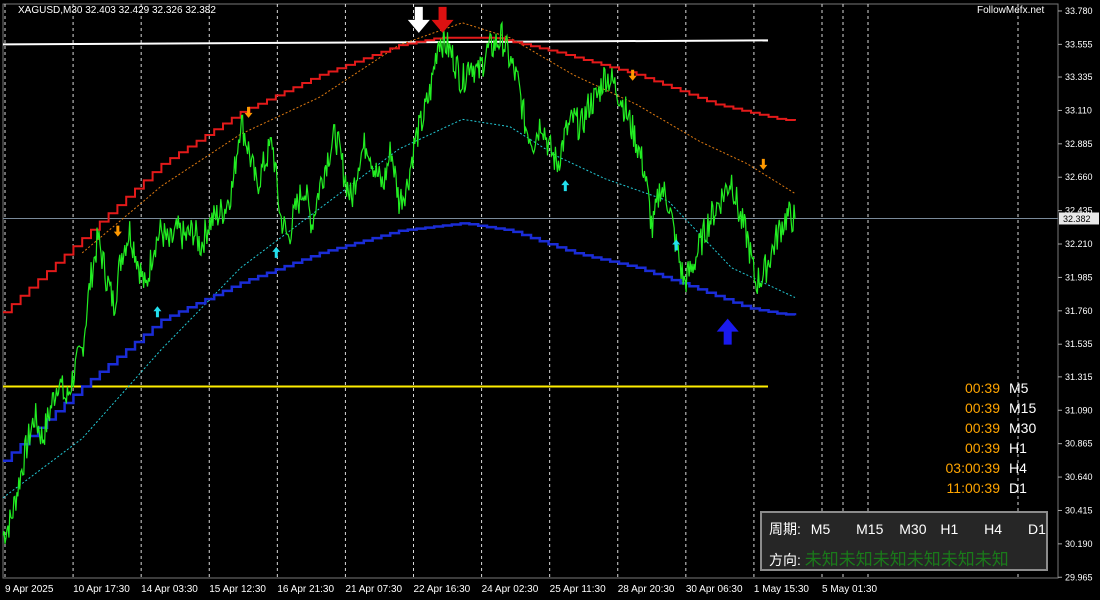 This screenshot has height=600, width=1100. What do you see at coordinates (1036, 529) in the screenshot?
I see `period-d1: D1` at bounding box center [1036, 529].